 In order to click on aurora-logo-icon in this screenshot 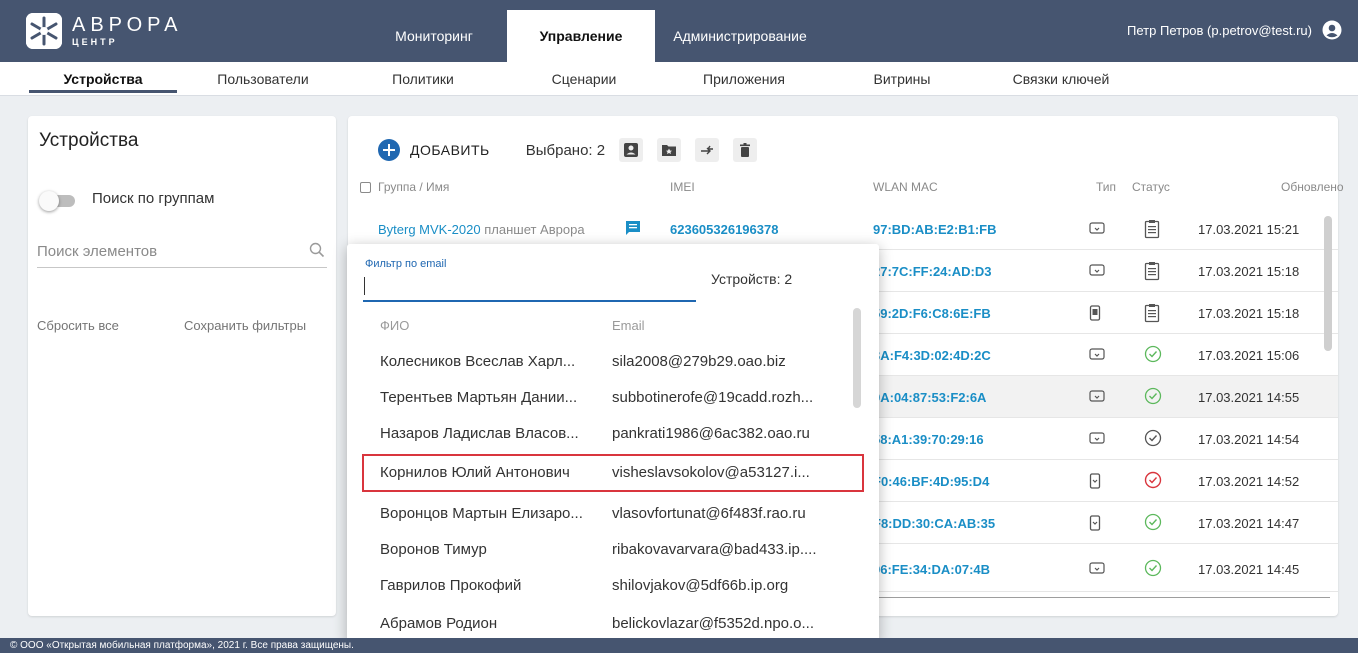, I will do `click(44, 31)`.